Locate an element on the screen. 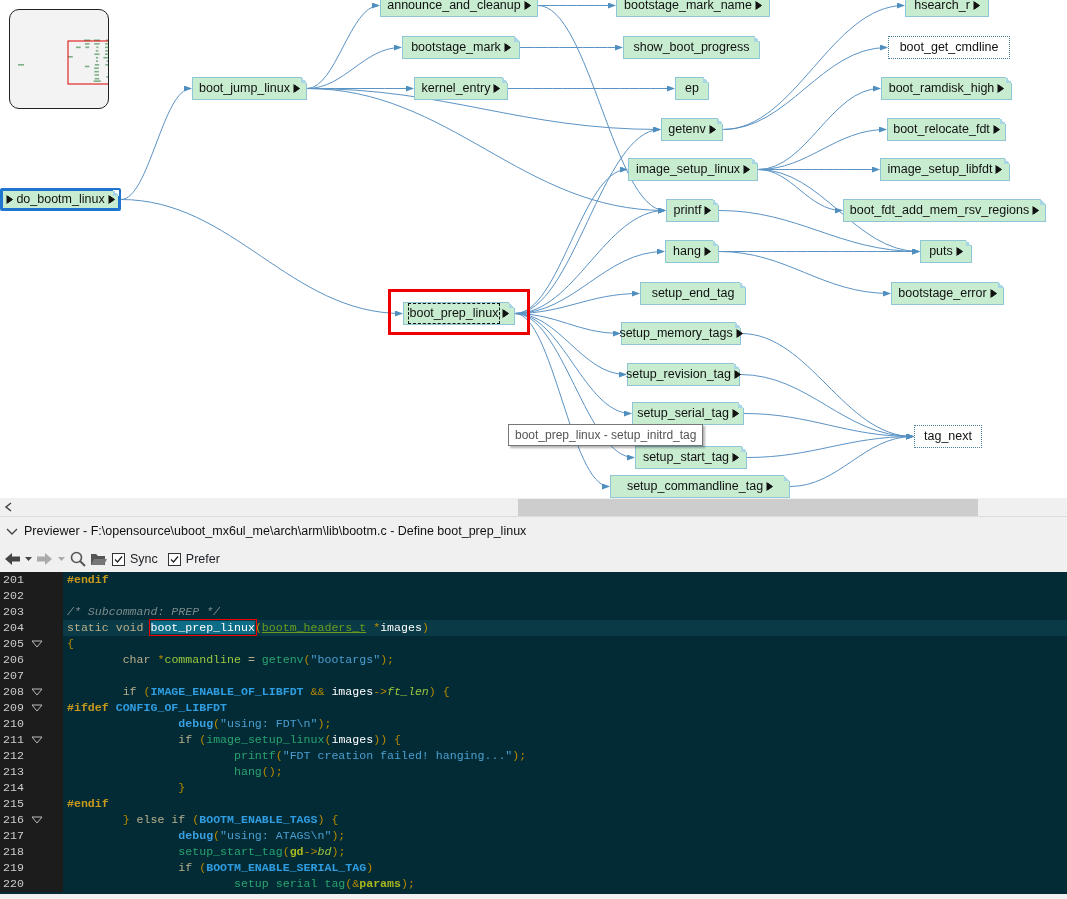 The image size is (1067, 899). code-line: } is located at coordinates (182, 788).